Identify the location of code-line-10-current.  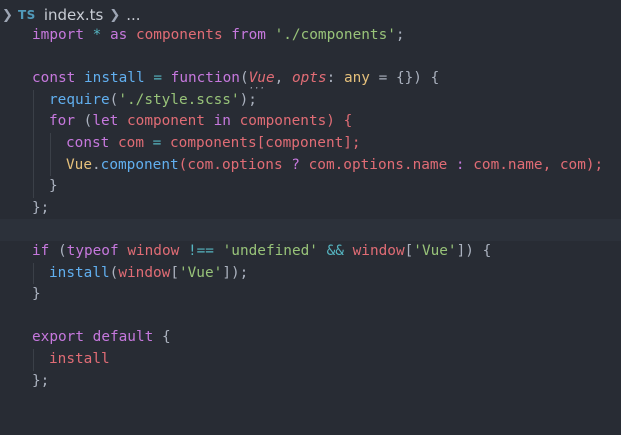
(310, 230).